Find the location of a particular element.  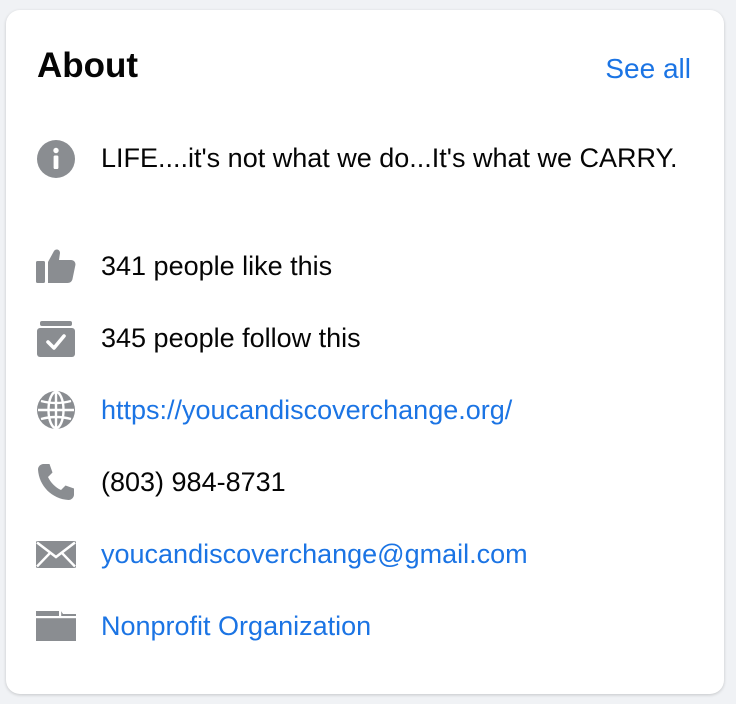

phone-icon is located at coordinates (56, 482).